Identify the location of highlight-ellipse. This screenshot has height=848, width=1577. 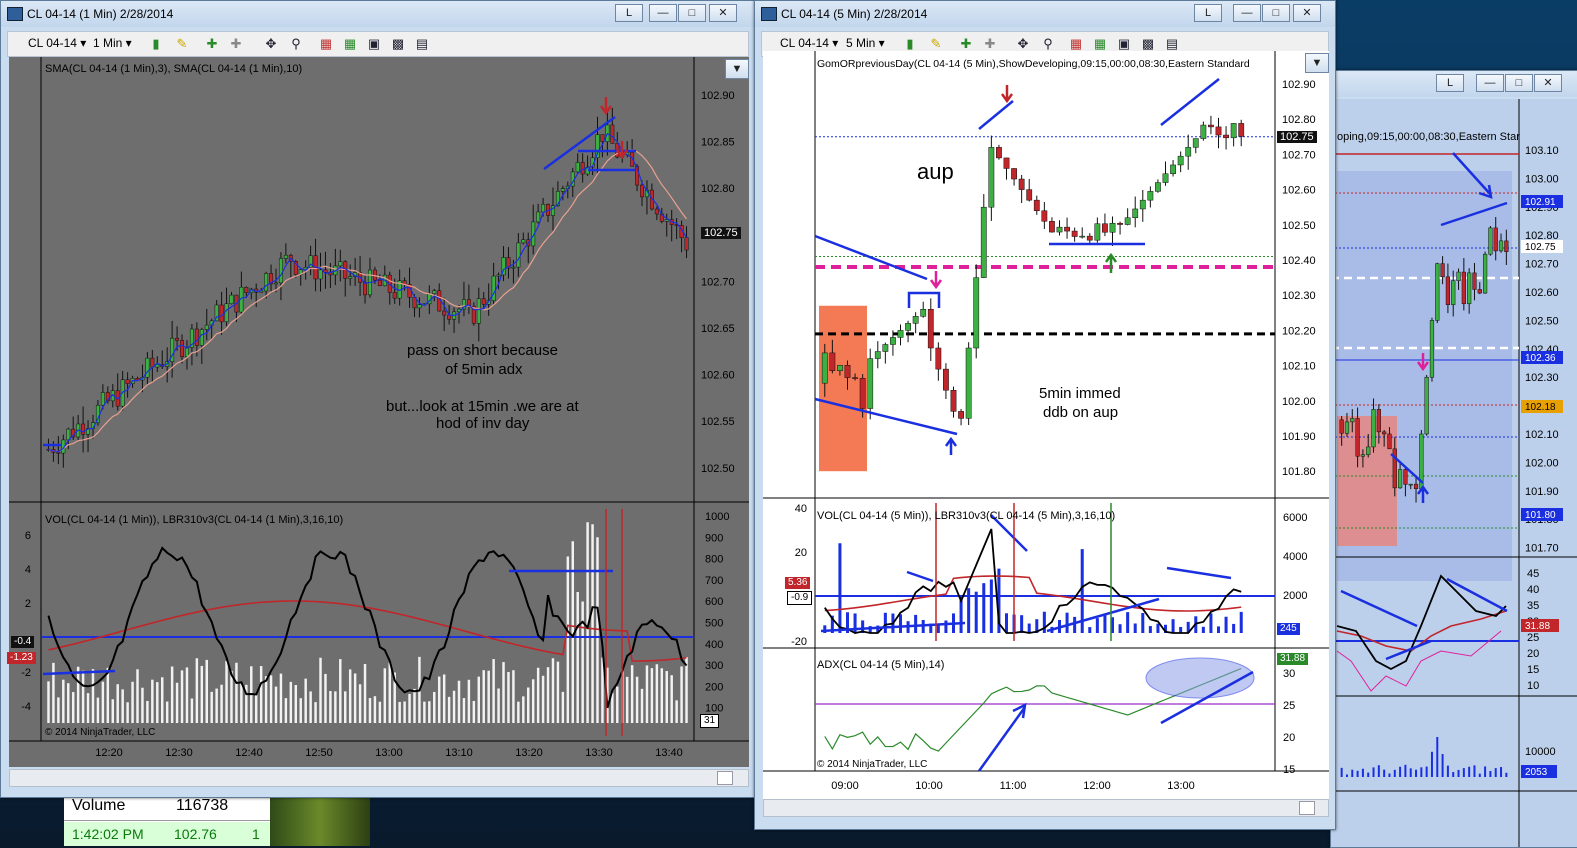
(1200, 678).